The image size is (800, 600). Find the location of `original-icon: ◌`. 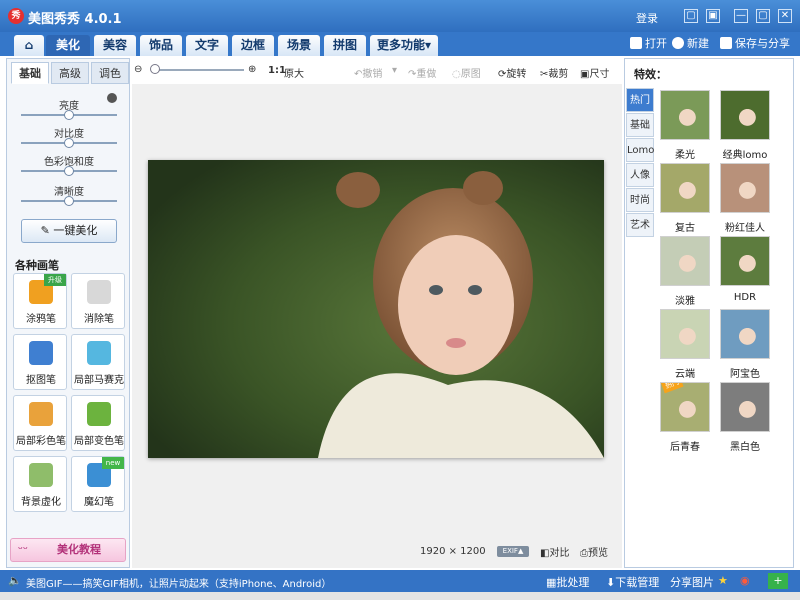

original-icon: ◌ is located at coordinates (456, 74).